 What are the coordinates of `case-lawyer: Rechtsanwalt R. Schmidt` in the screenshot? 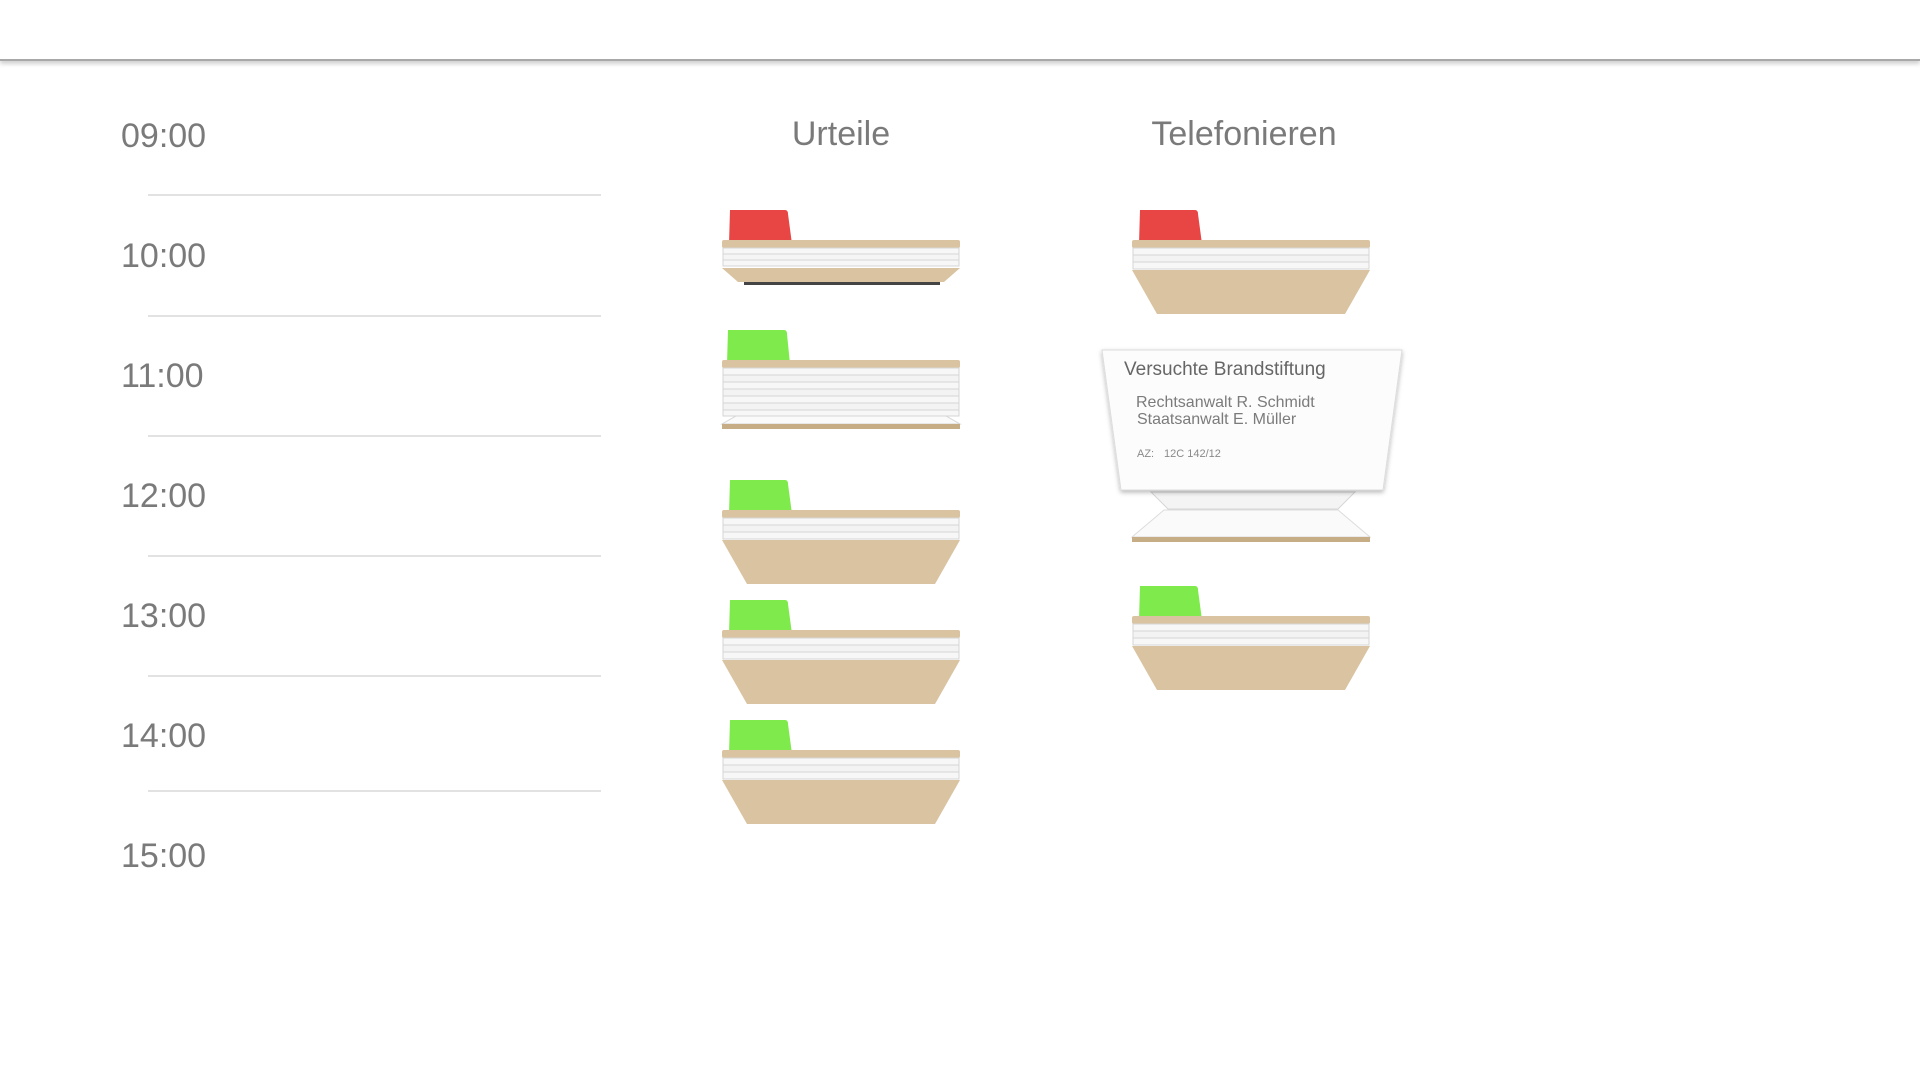 It's located at (1225, 402).